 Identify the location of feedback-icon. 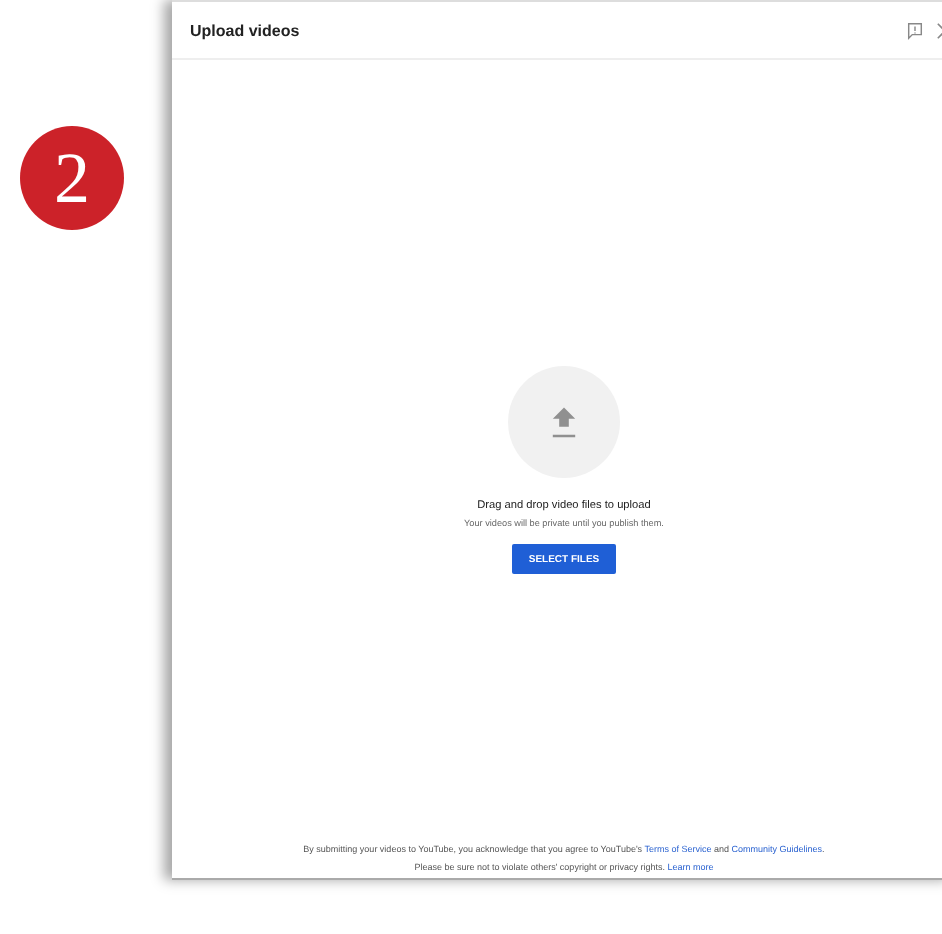
(915, 30).